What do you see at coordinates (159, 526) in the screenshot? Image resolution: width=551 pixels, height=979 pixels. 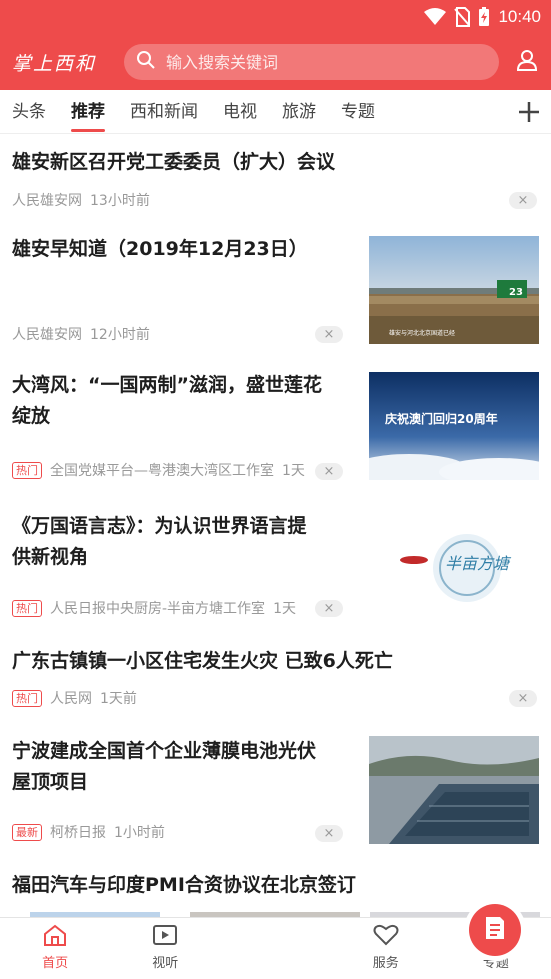 I see `news-title-line: 《万国语言志》：为认识世界语言提` at bounding box center [159, 526].